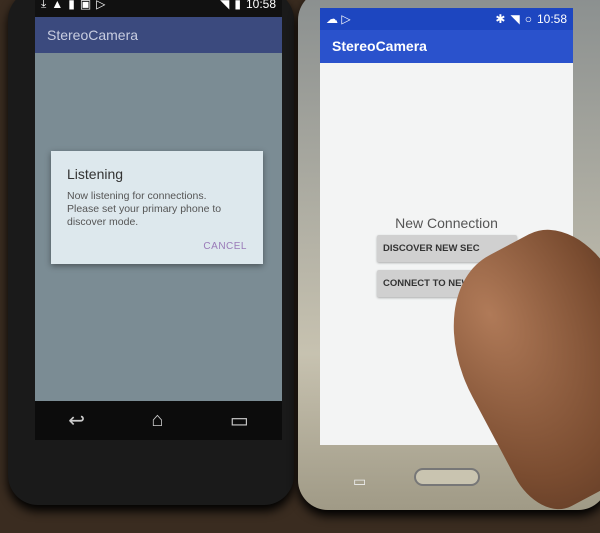 This screenshot has width=600, height=533. I want to click on notification-icons: ☁ ▷, so click(338, 19).